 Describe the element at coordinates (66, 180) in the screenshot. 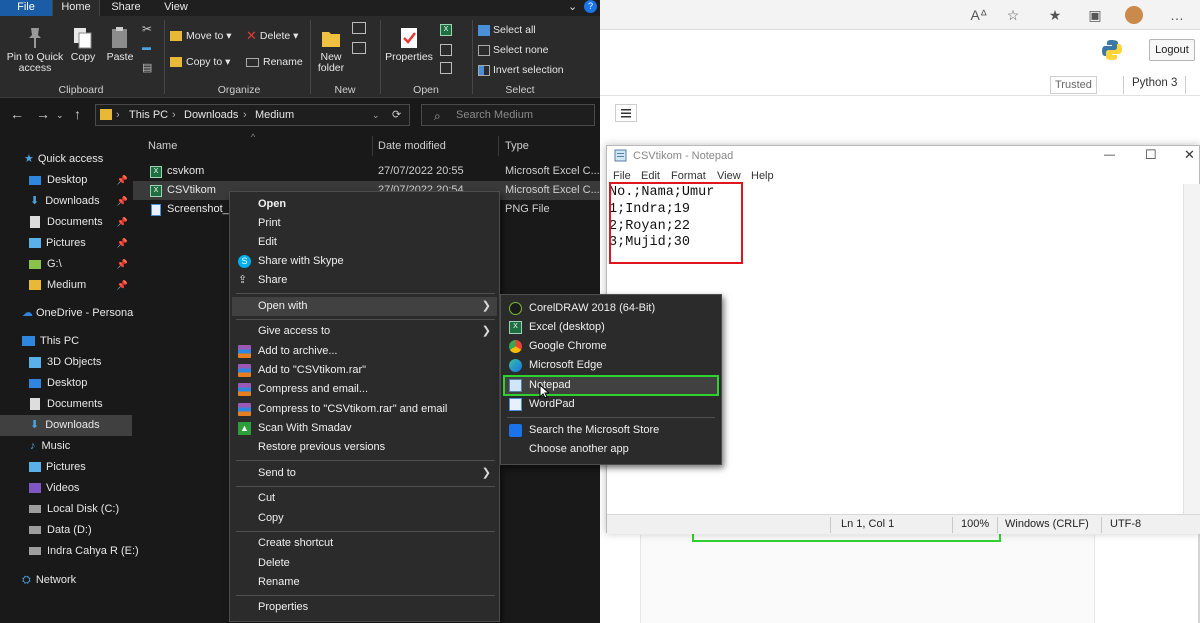

I see `nav-desktop: Desktop 📌` at that location.